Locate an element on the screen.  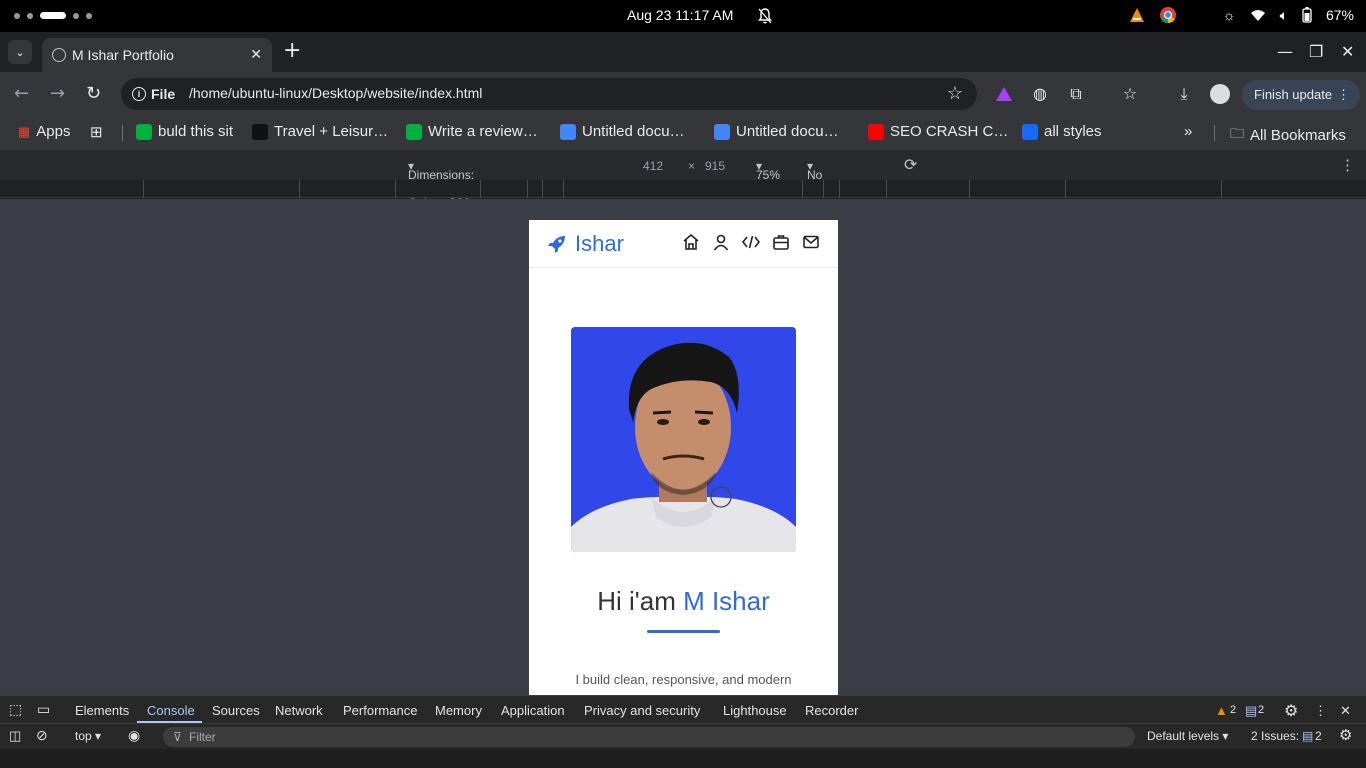
volume-icon: 🔈︎ is located at coordinates (1284, 15).